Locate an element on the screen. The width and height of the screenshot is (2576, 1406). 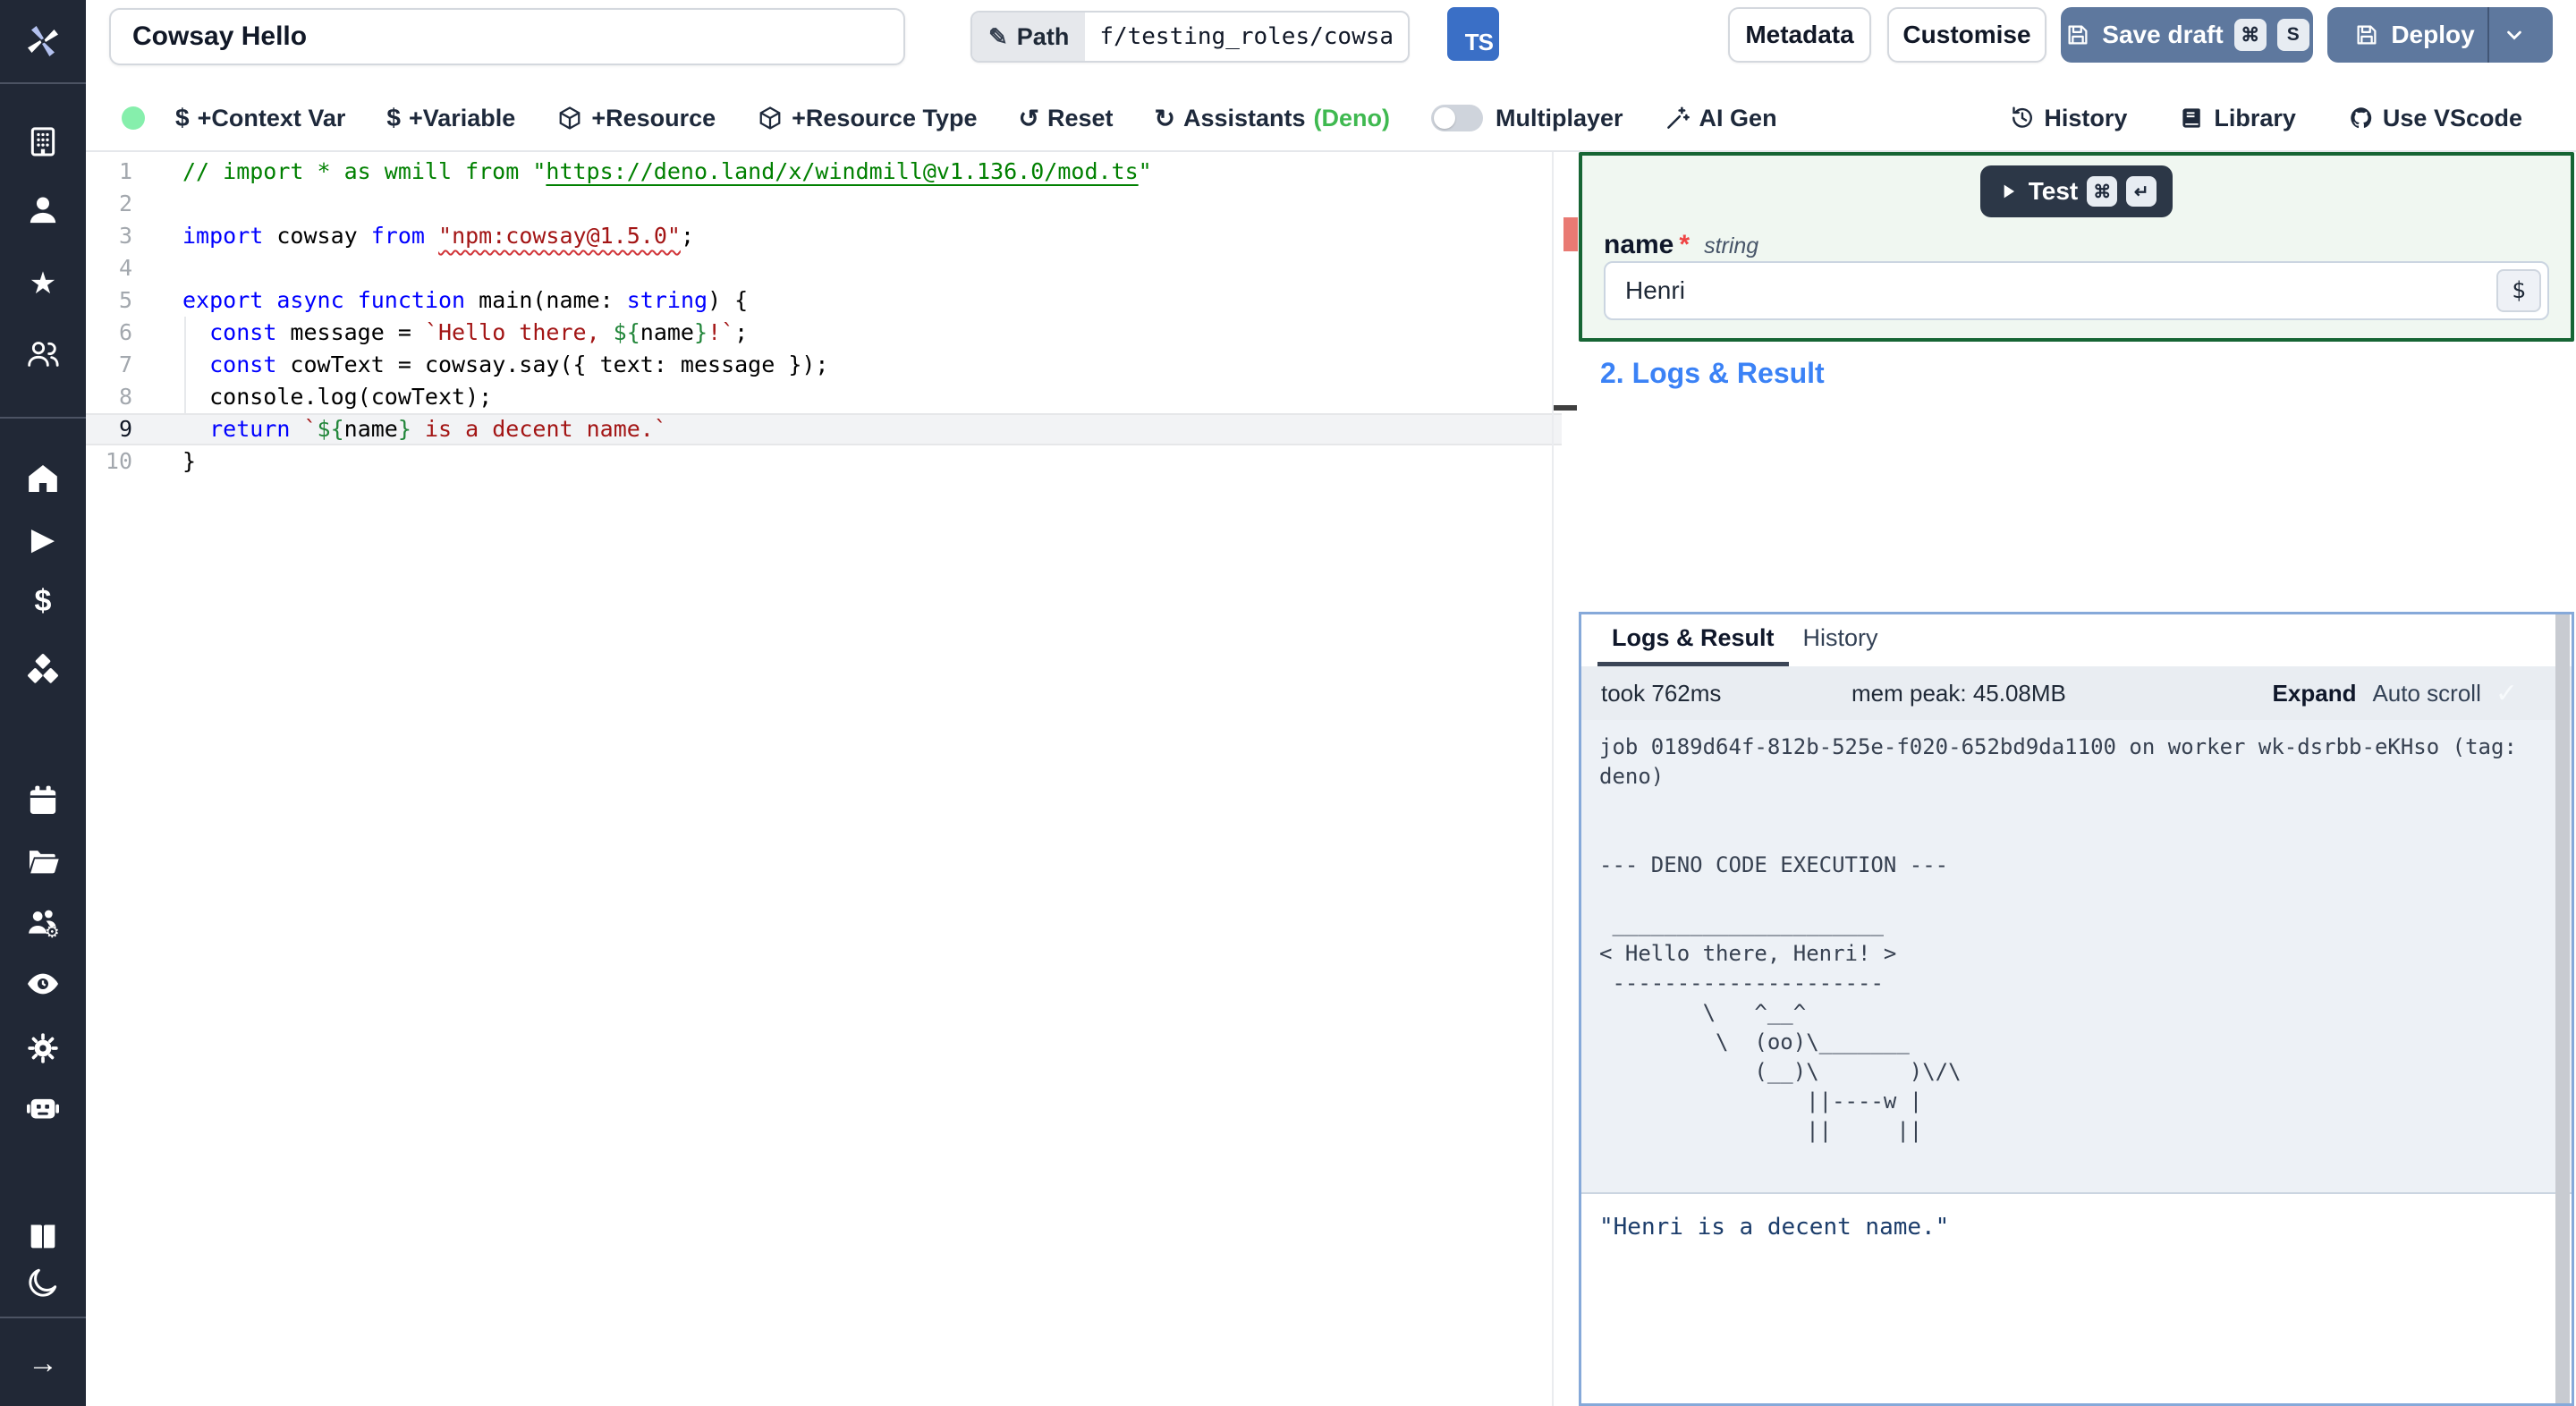
multiplayer-toggle is located at coordinates (1457, 118).